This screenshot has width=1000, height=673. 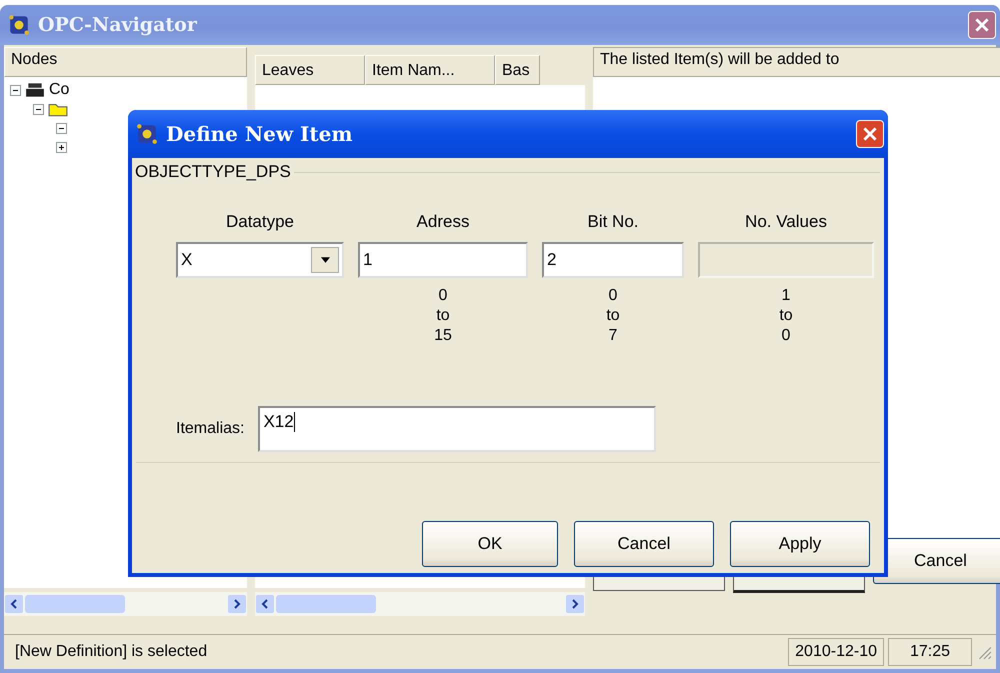 What do you see at coordinates (644, 544) in the screenshot?
I see `dialog-button: Cancel` at bounding box center [644, 544].